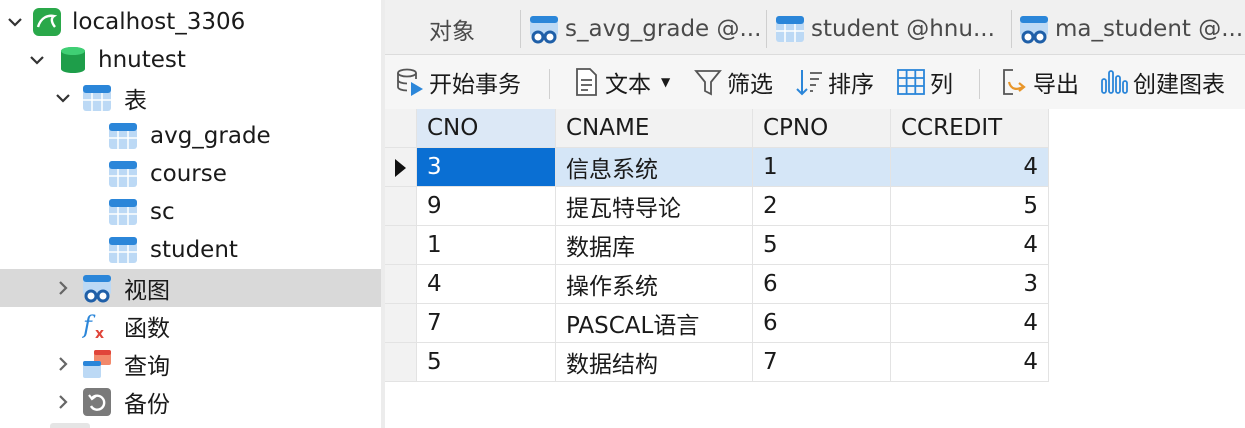 This screenshot has height=428, width=1245. Describe the element at coordinates (410, 82) in the screenshot. I see `transaction-icon` at that location.